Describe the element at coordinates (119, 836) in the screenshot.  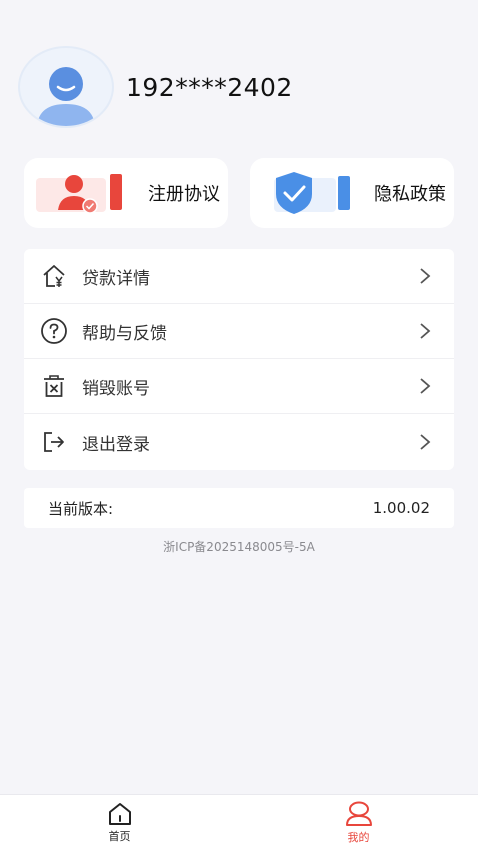
I see `tab-label-home: 首页` at that location.